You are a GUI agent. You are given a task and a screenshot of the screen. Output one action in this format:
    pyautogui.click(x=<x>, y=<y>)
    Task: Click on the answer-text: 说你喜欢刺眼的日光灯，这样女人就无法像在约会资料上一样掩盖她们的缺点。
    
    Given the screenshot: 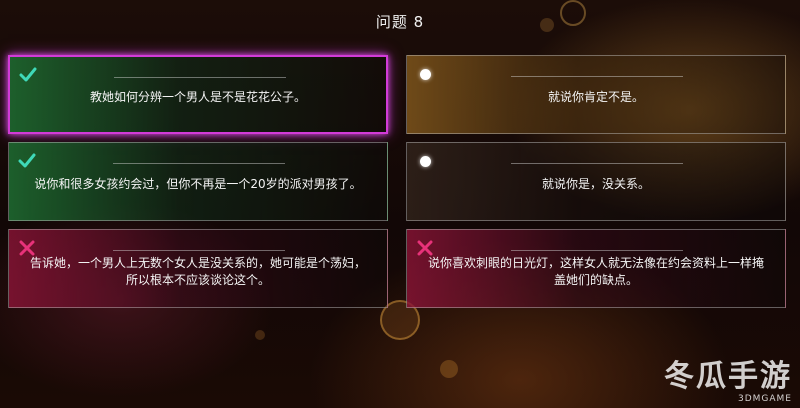 What is the action you would take?
    pyautogui.click(x=595, y=271)
    